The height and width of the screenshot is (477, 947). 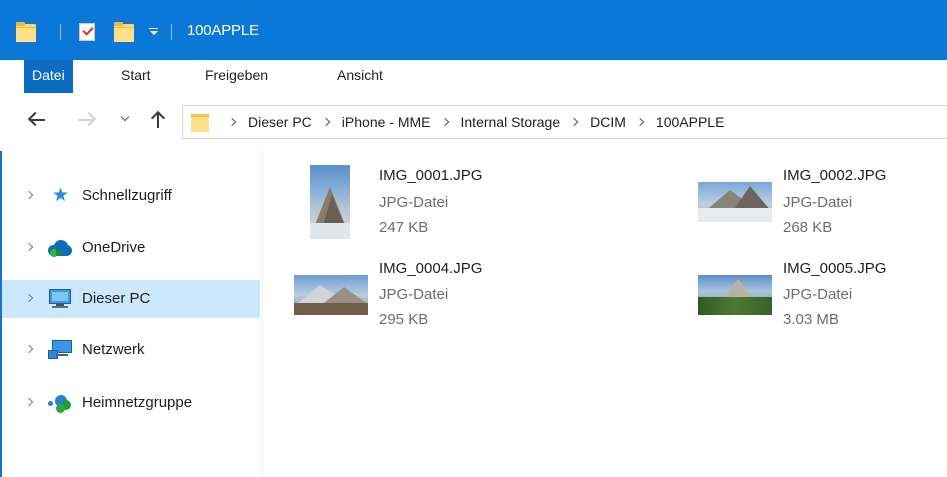 What do you see at coordinates (116, 298) in the screenshot?
I see `nav-item-label: Dieser PC` at bounding box center [116, 298].